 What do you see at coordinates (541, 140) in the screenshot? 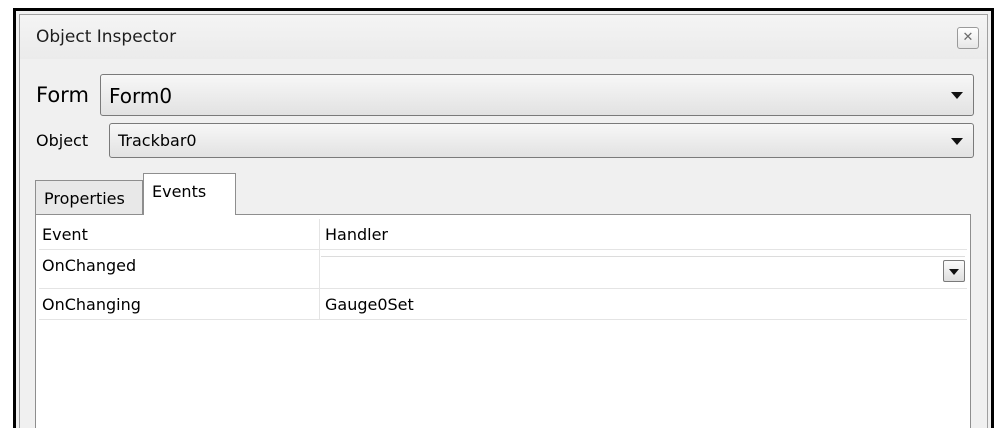
I see `object-select: Trackbar0` at bounding box center [541, 140].